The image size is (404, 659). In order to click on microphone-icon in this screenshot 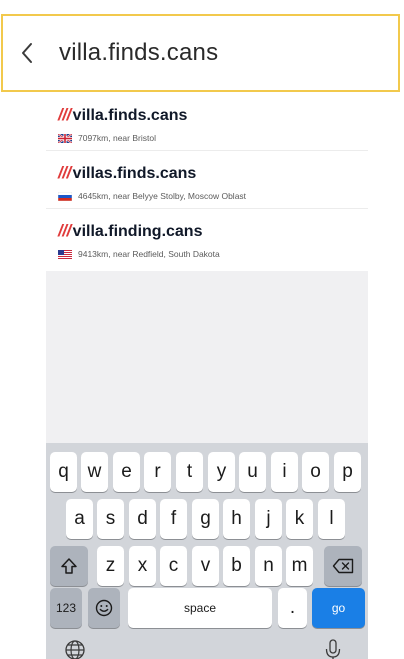, I will do `click(333, 649)`.